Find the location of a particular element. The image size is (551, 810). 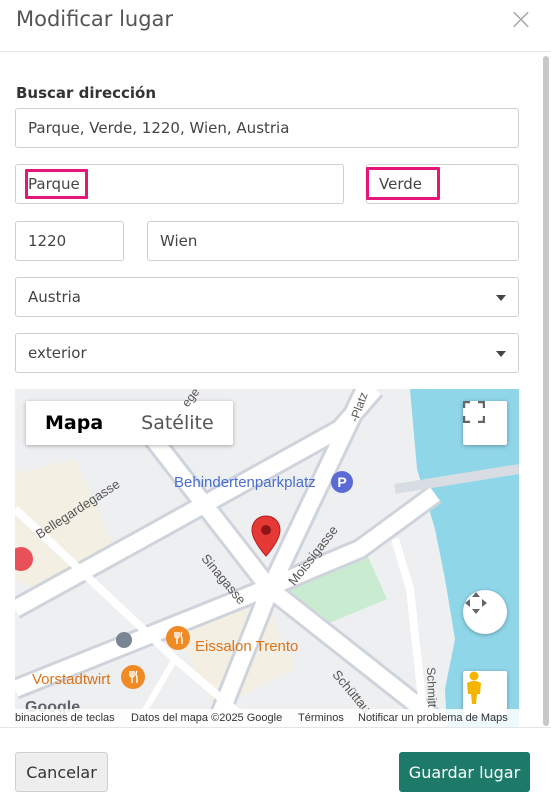

search-address-label: Buscar dirección is located at coordinates (86, 93).